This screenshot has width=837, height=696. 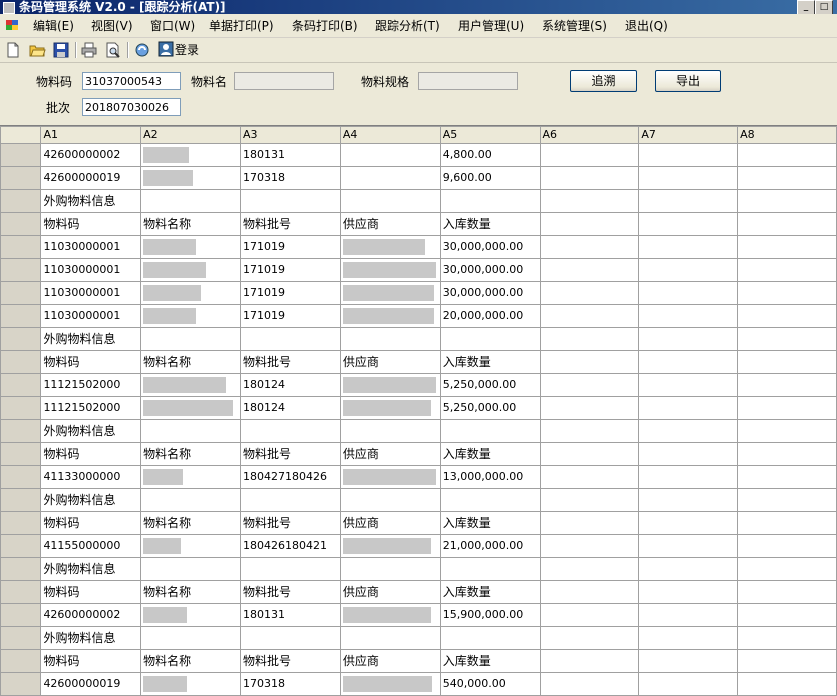 What do you see at coordinates (490, 546) in the screenshot?
I see `cell-a5: 21,000,000.00` at bounding box center [490, 546].